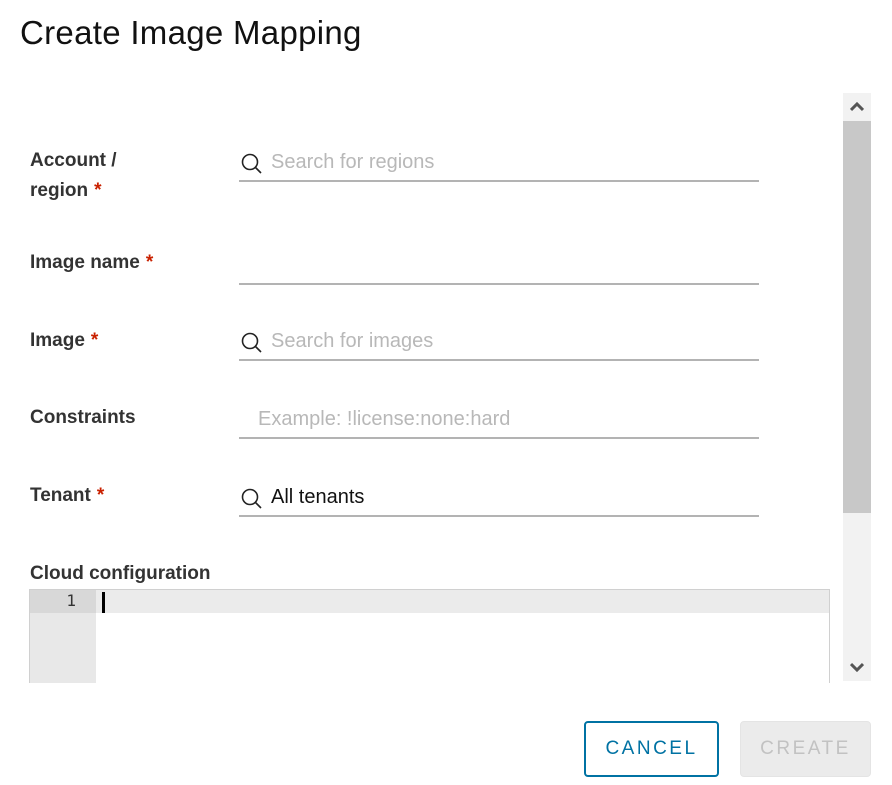  What do you see at coordinates (59, 190) in the screenshot?
I see `account-region-label-line2: region` at bounding box center [59, 190].